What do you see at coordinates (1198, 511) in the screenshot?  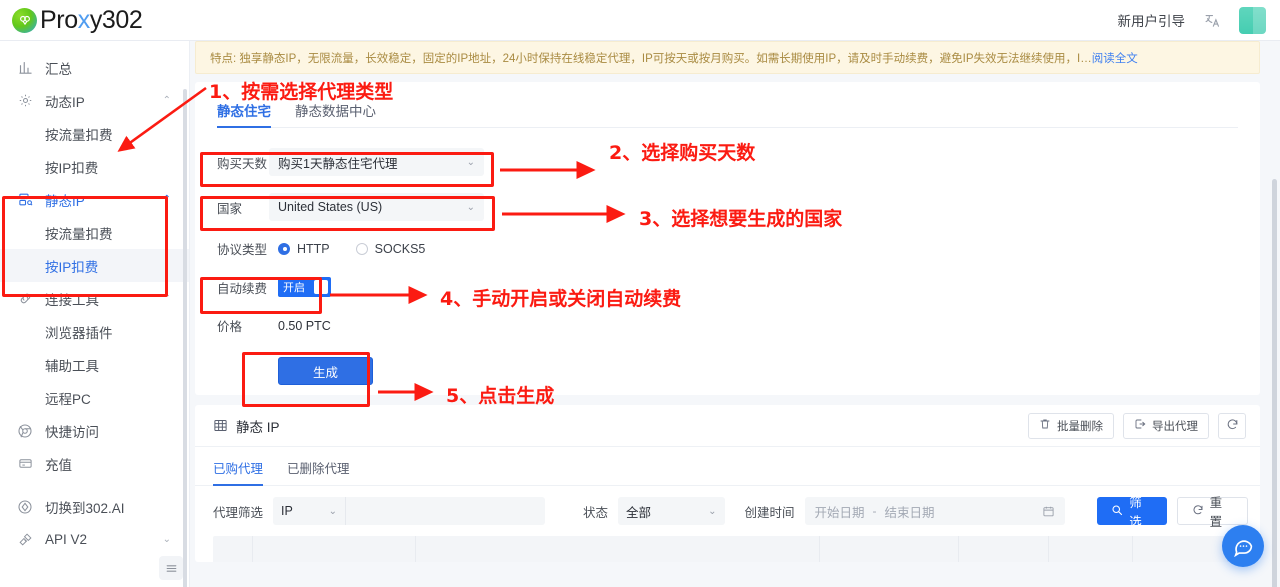 I see `refresh-icon` at bounding box center [1198, 511].